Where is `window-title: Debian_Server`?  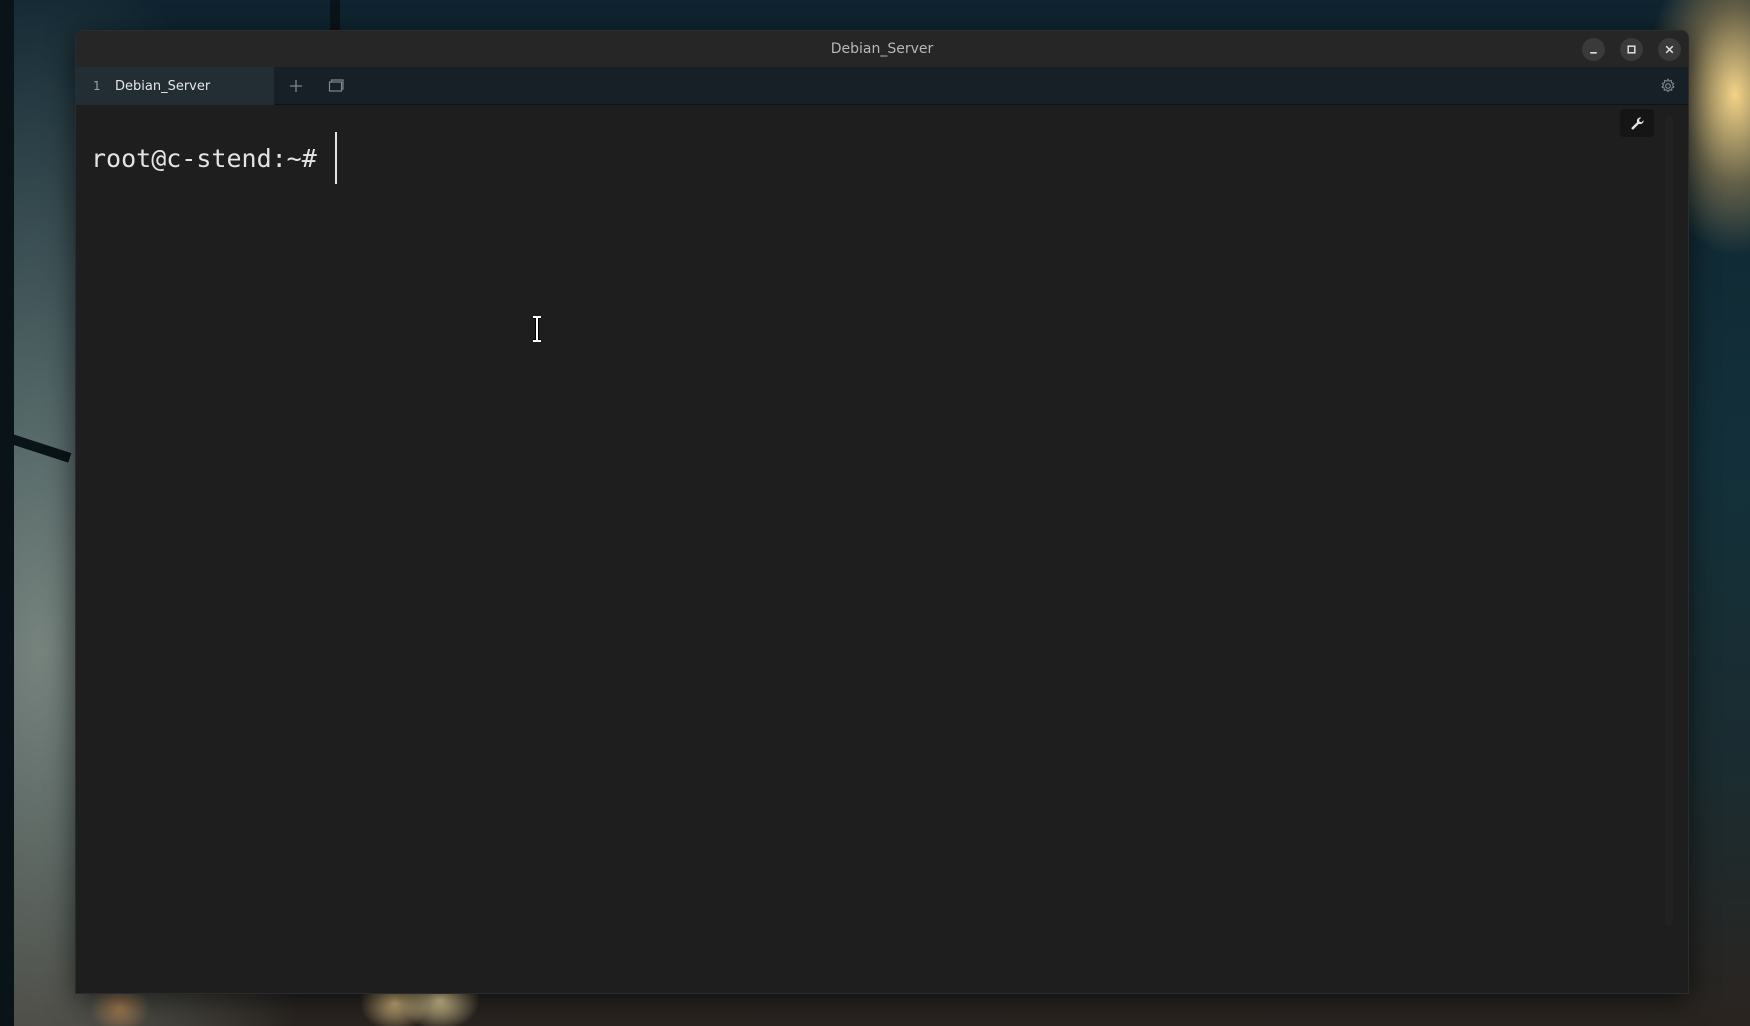 window-title: Debian_Server is located at coordinates (882, 49).